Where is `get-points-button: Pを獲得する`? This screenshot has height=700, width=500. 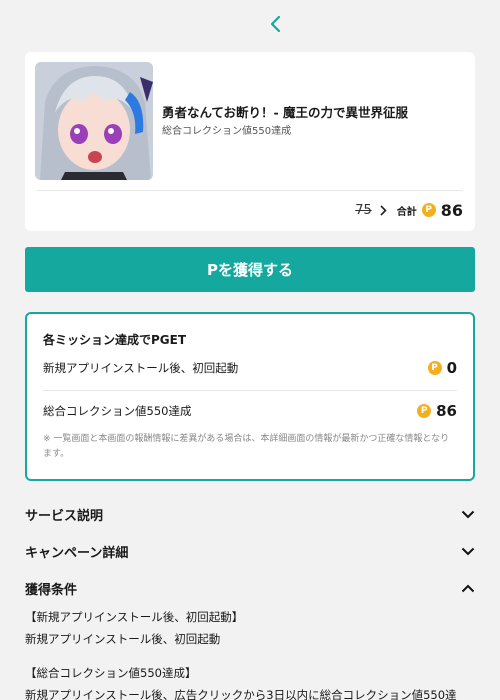
get-points-button: Pを獲得する is located at coordinates (250, 269).